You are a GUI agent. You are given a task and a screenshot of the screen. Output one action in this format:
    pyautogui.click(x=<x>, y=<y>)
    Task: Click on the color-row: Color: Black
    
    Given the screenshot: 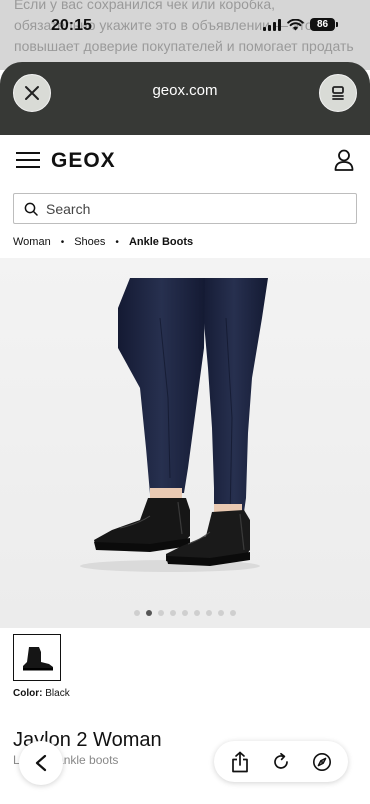 What is the action you would take?
    pyautogui.click(x=41, y=693)
    